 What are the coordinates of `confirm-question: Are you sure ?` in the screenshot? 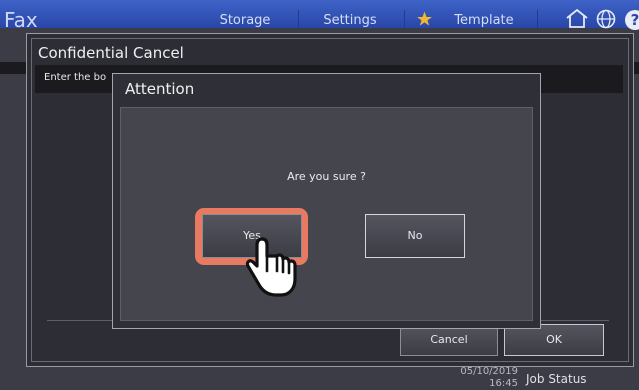 It's located at (326, 176).